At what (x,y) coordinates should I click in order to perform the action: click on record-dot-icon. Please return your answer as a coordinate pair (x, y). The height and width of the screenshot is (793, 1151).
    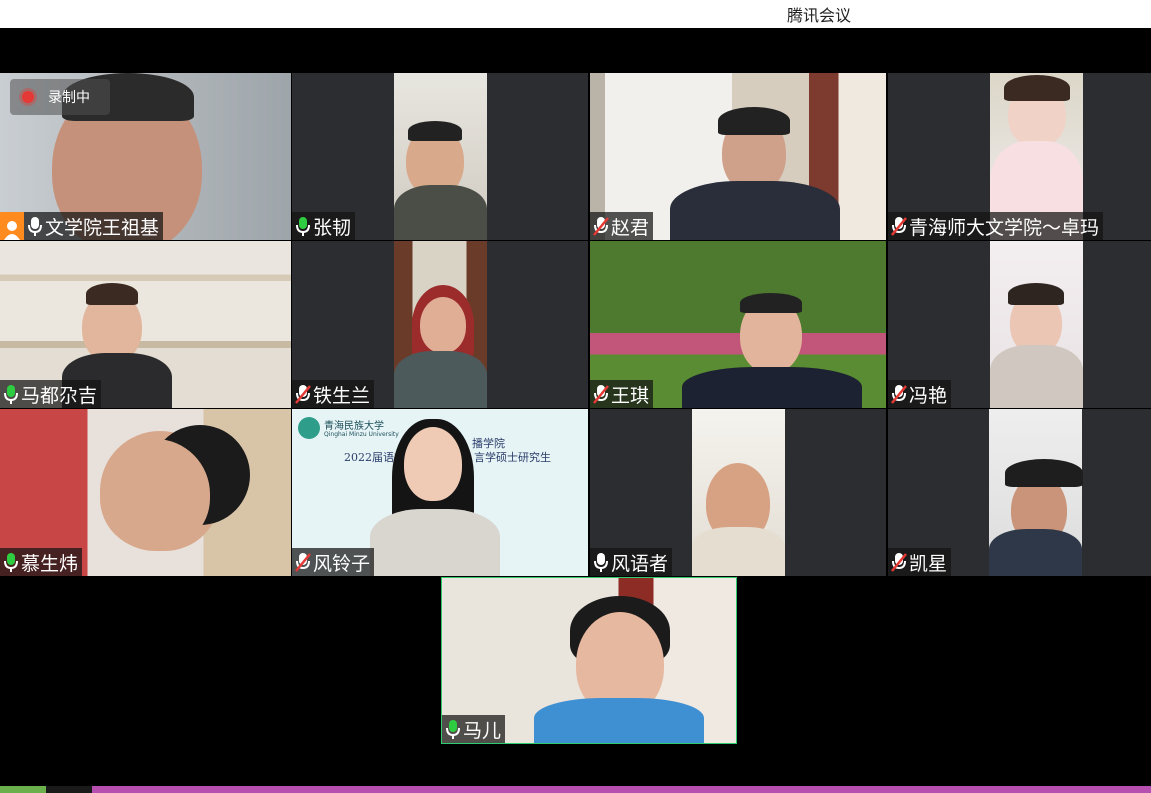
    Looking at the image, I should click on (28, 97).